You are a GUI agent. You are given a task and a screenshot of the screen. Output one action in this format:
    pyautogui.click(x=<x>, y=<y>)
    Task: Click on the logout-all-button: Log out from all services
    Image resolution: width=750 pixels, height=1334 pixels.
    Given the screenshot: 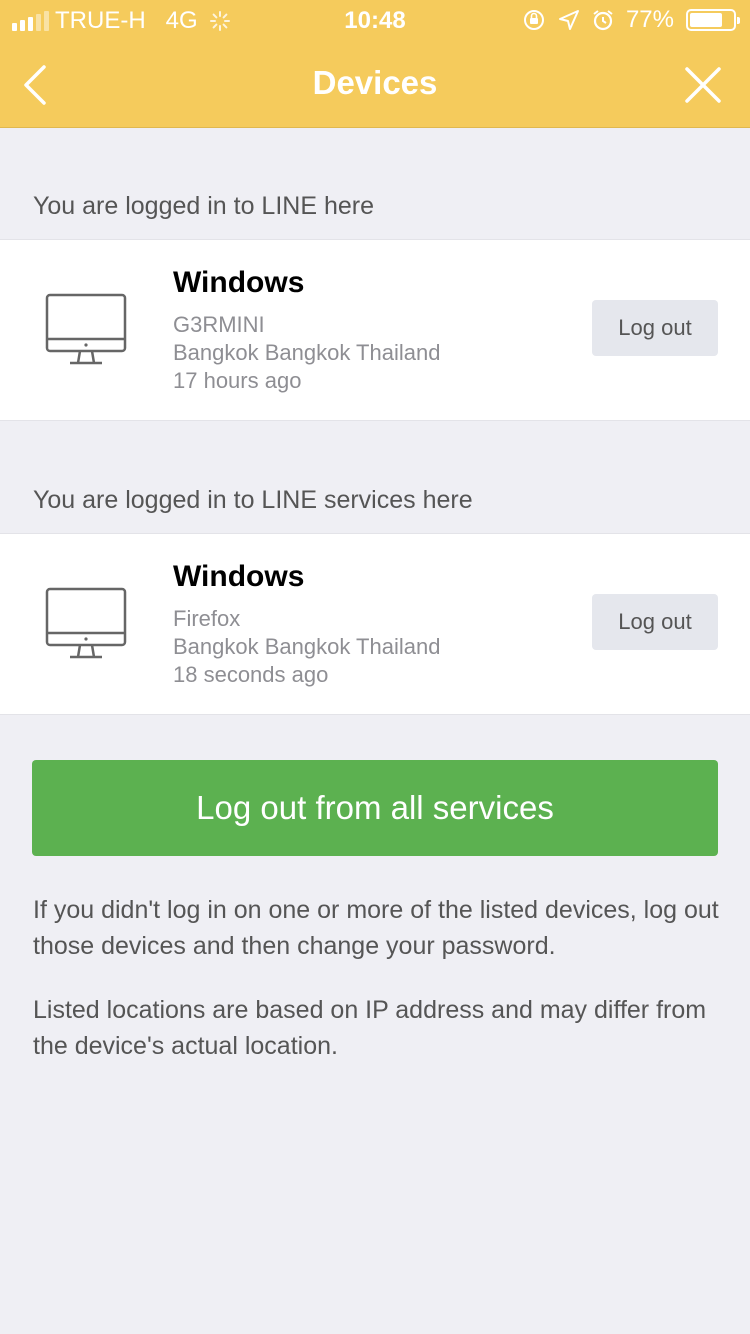 What is the action you would take?
    pyautogui.click(x=375, y=808)
    